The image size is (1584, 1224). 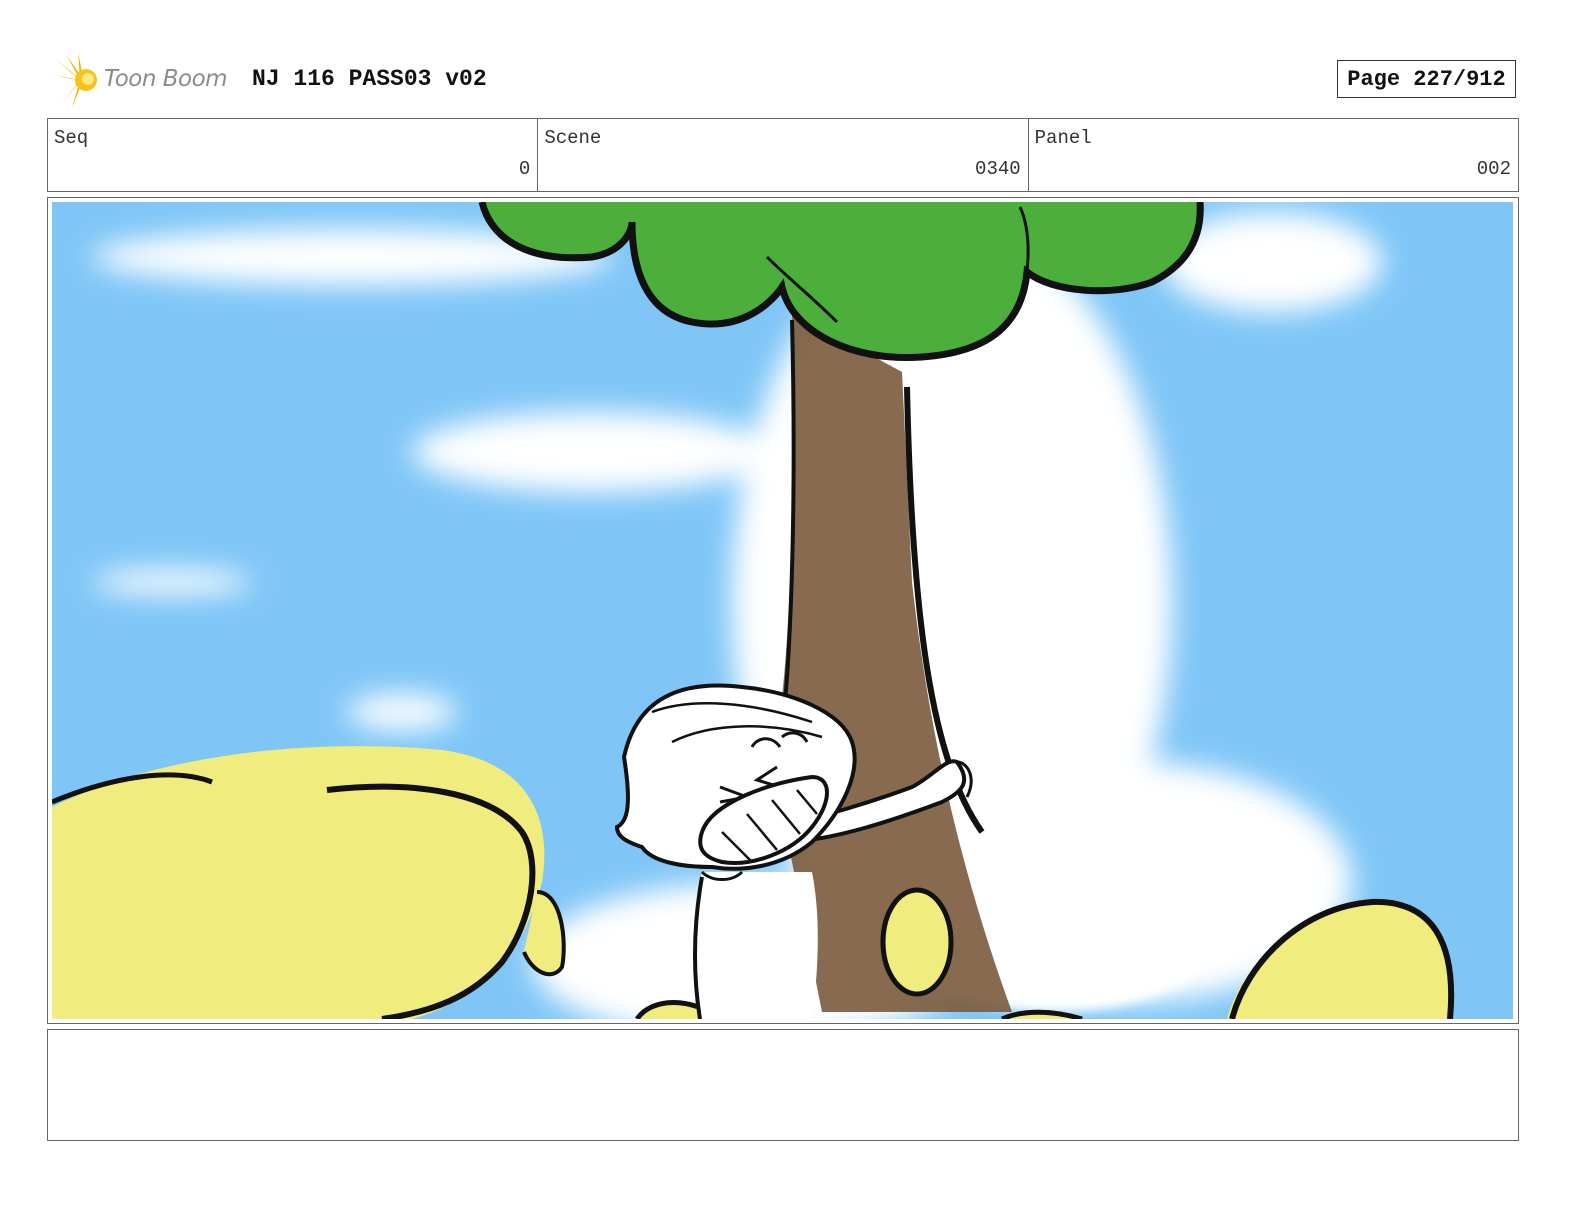 I want to click on scene-value: 0340, so click(x=998, y=169).